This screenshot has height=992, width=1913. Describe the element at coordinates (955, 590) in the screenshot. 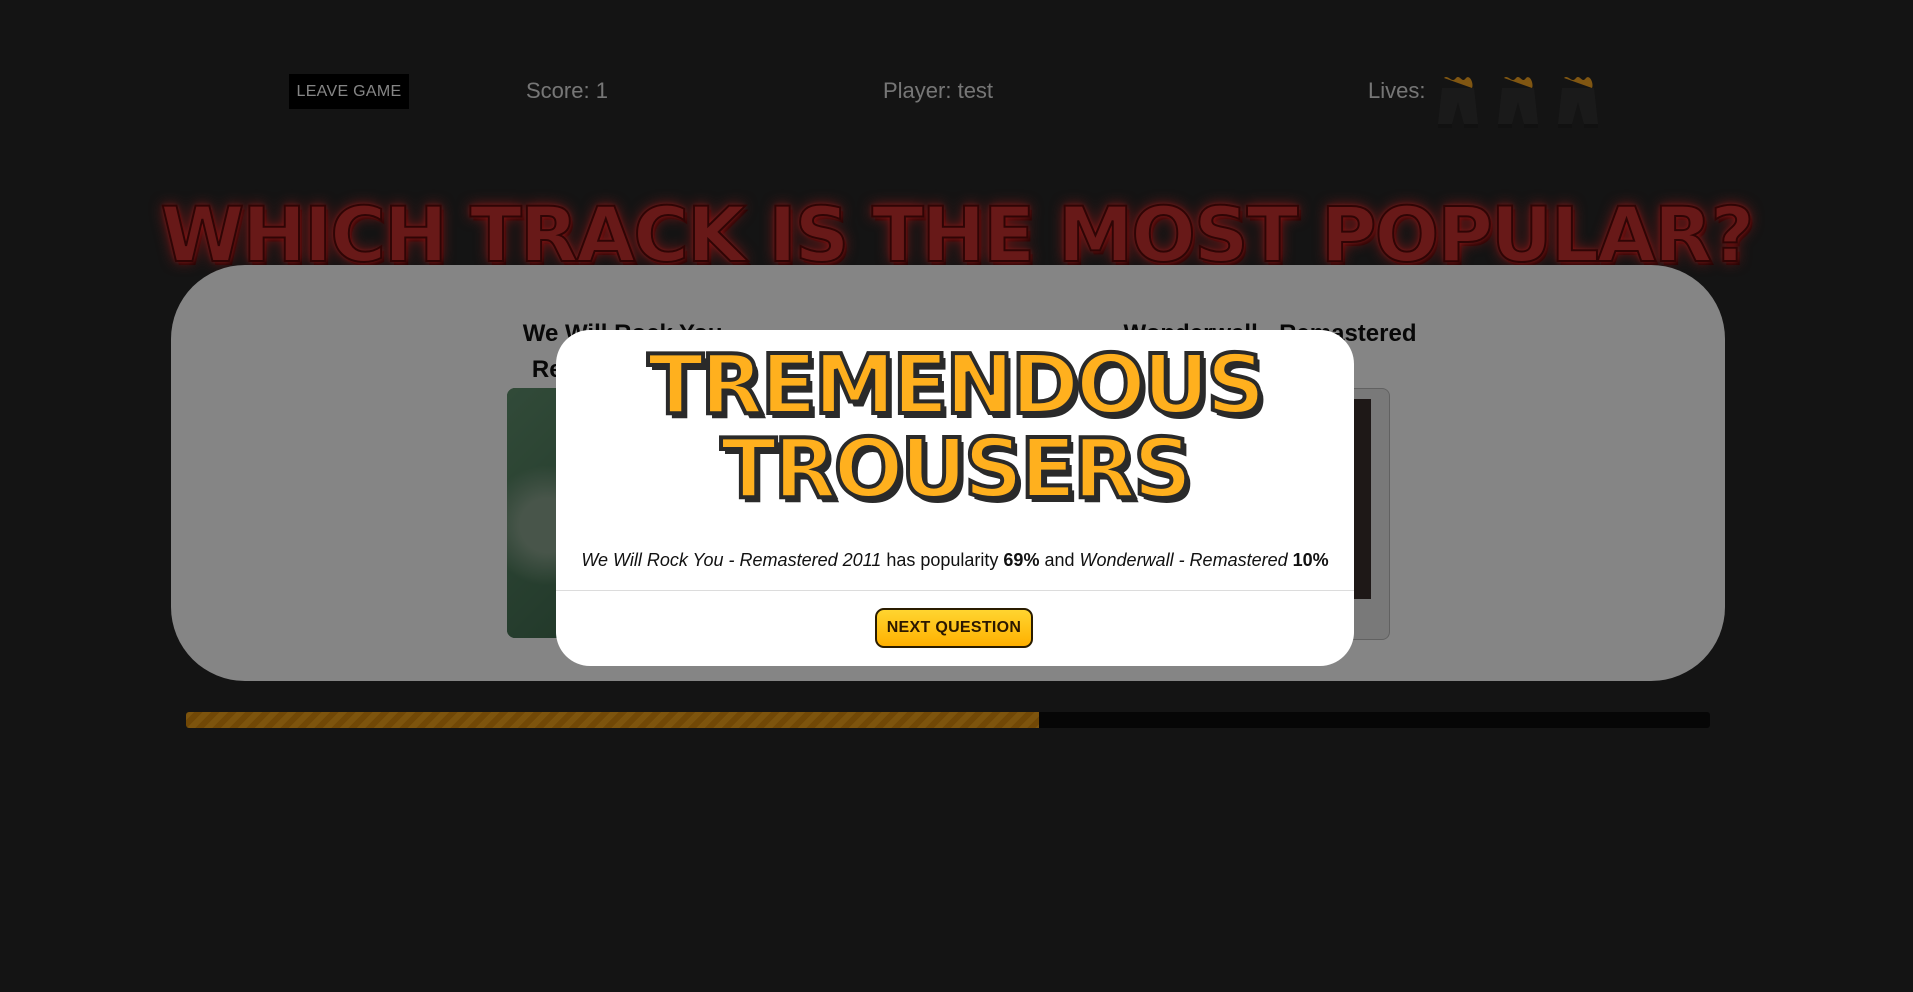

I see `modal-divider` at that location.